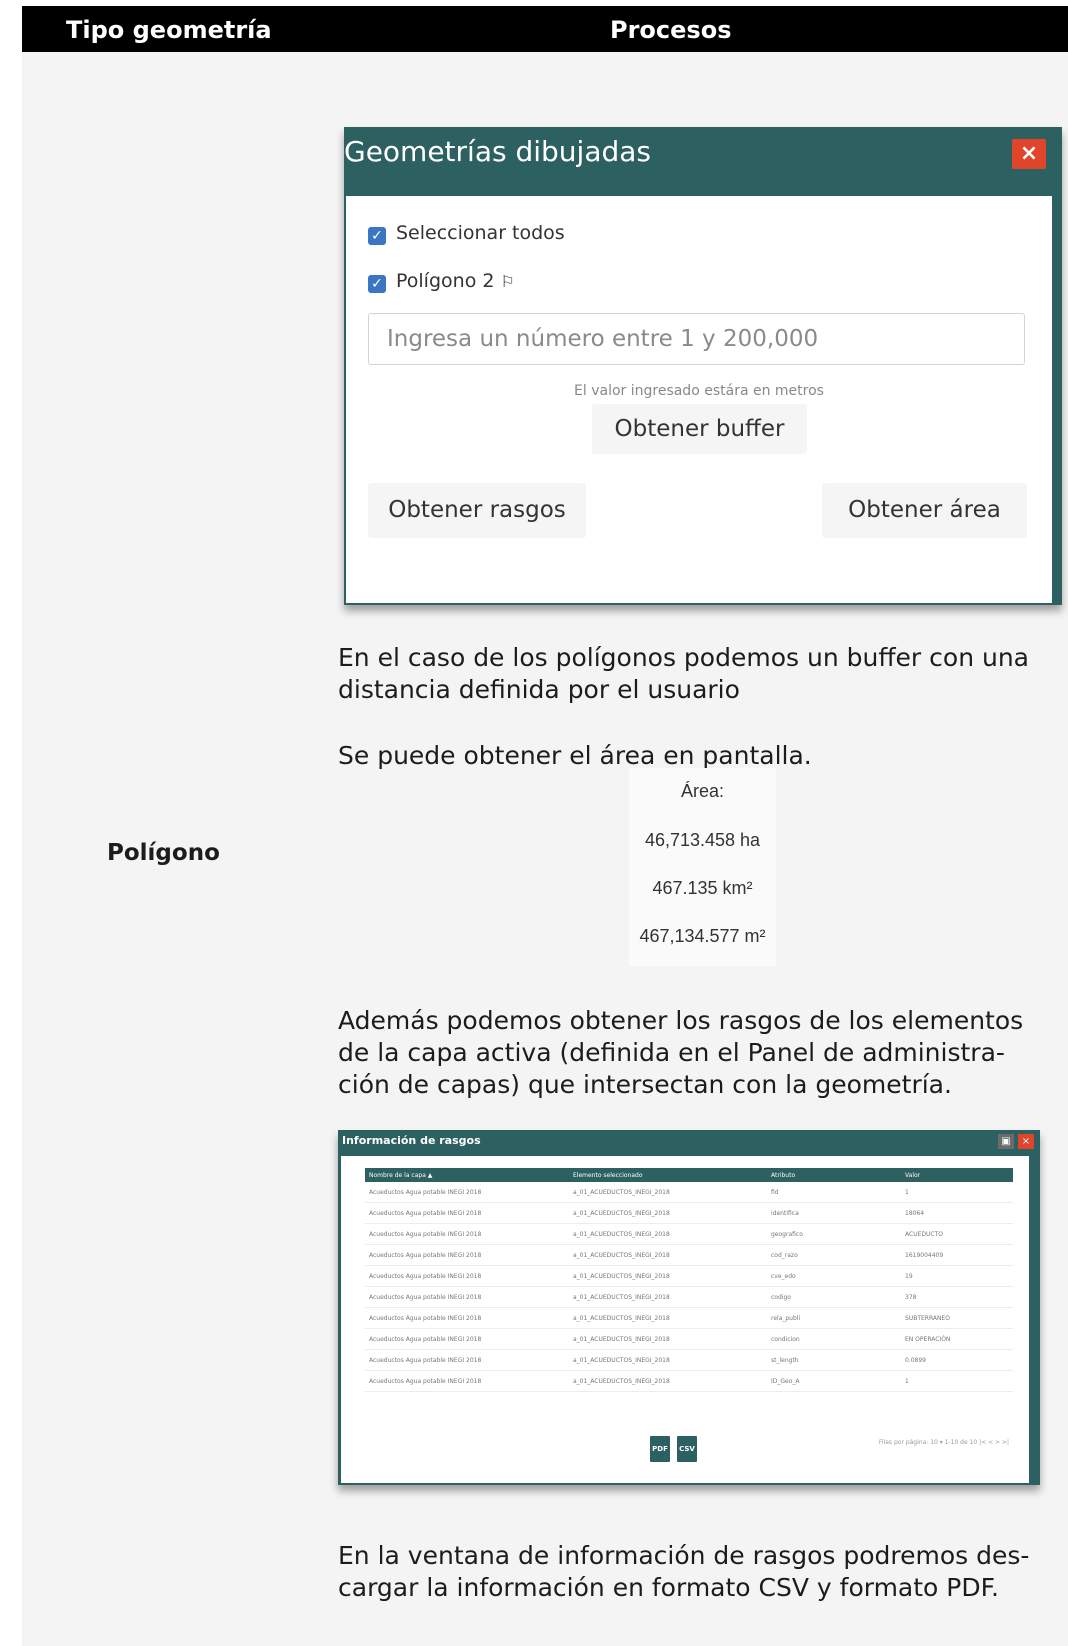  What do you see at coordinates (834, 1297) in the screenshot?
I see `table-cell: codigo` at bounding box center [834, 1297].